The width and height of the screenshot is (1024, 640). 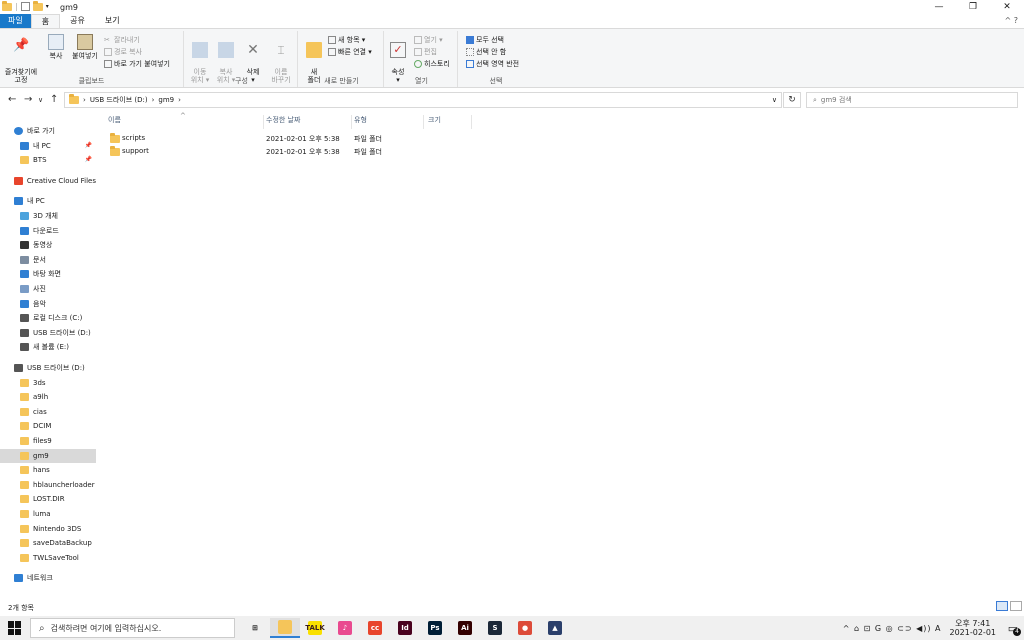 What do you see at coordinates (12, 99) in the screenshot?
I see `back-button: ←` at bounding box center [12, 99].